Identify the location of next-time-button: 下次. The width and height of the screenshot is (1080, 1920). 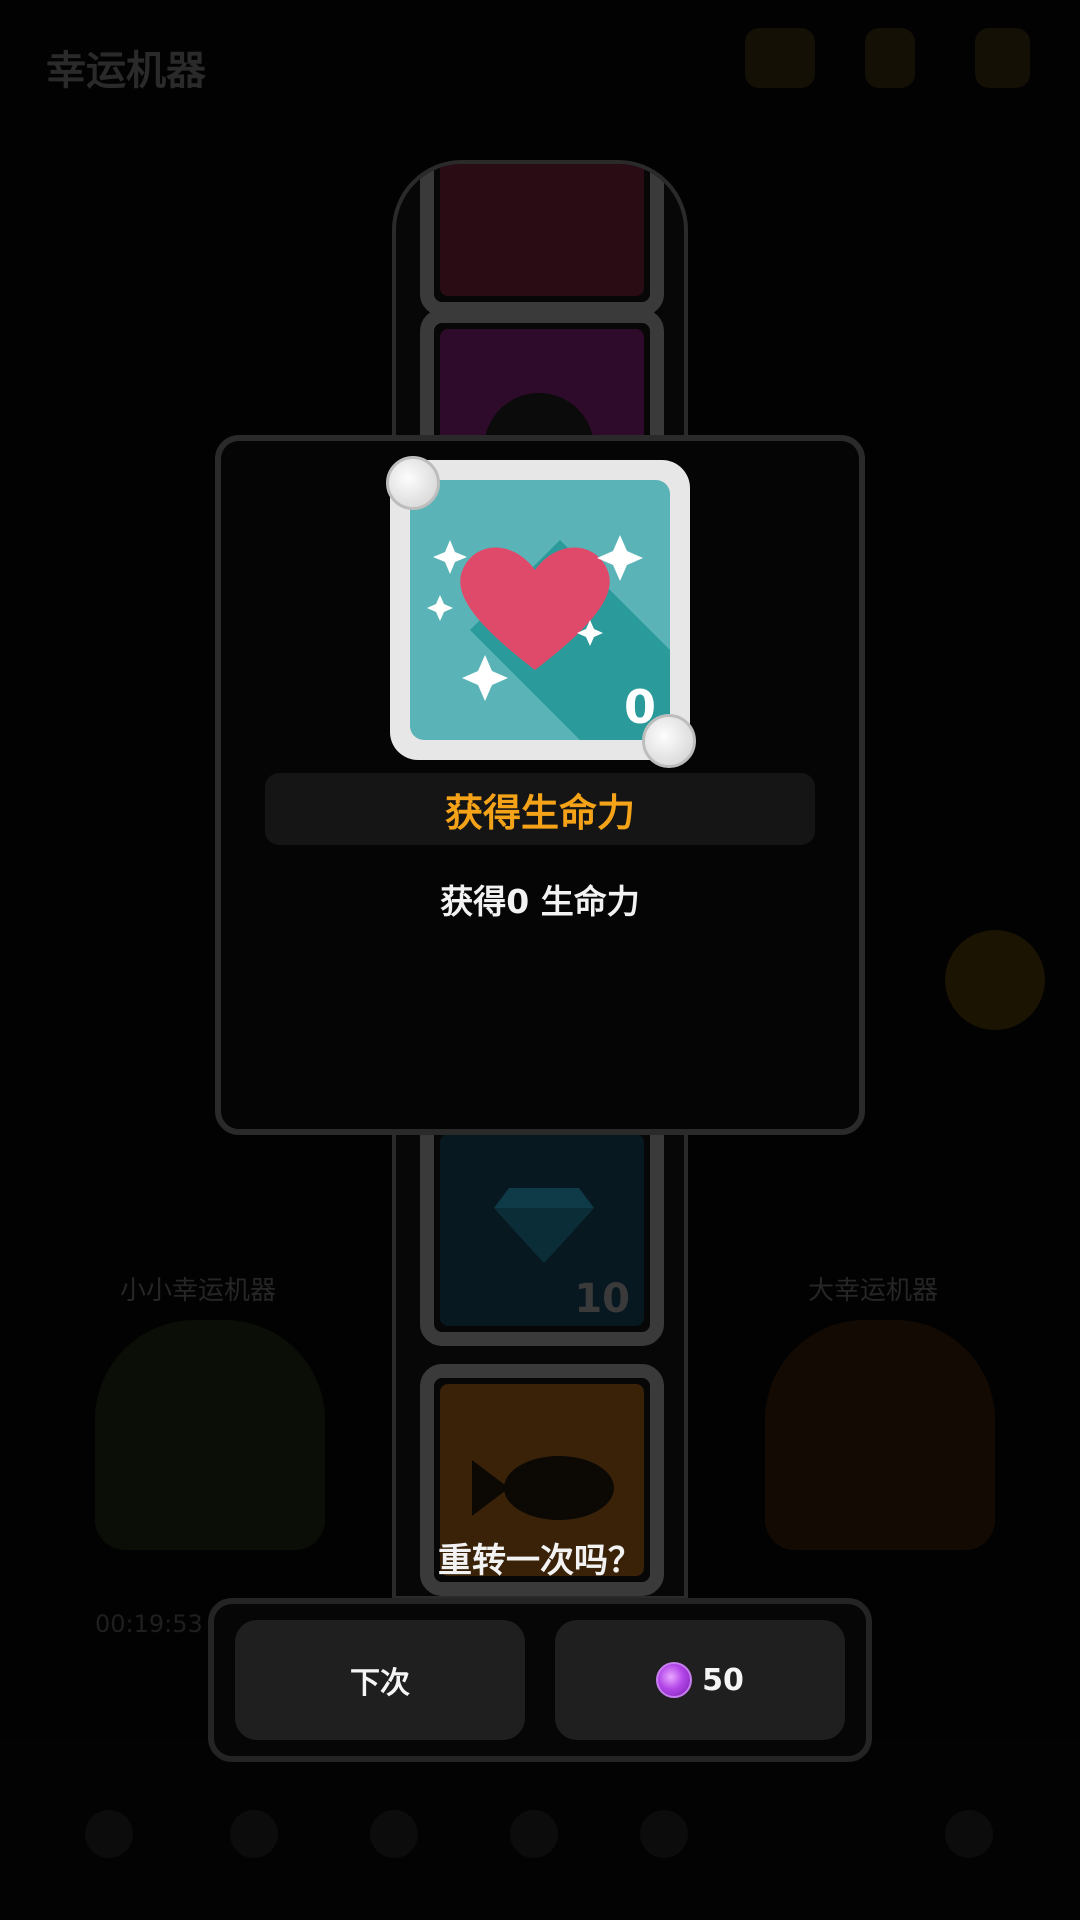
(380, 1680).